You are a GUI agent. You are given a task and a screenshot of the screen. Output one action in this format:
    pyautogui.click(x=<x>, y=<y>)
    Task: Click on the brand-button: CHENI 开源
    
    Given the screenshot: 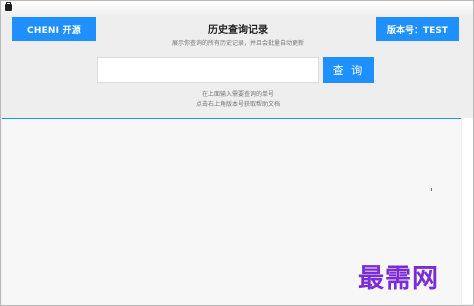 What is the action you would take?
    pyautogui.click(x=54, y=29)
    